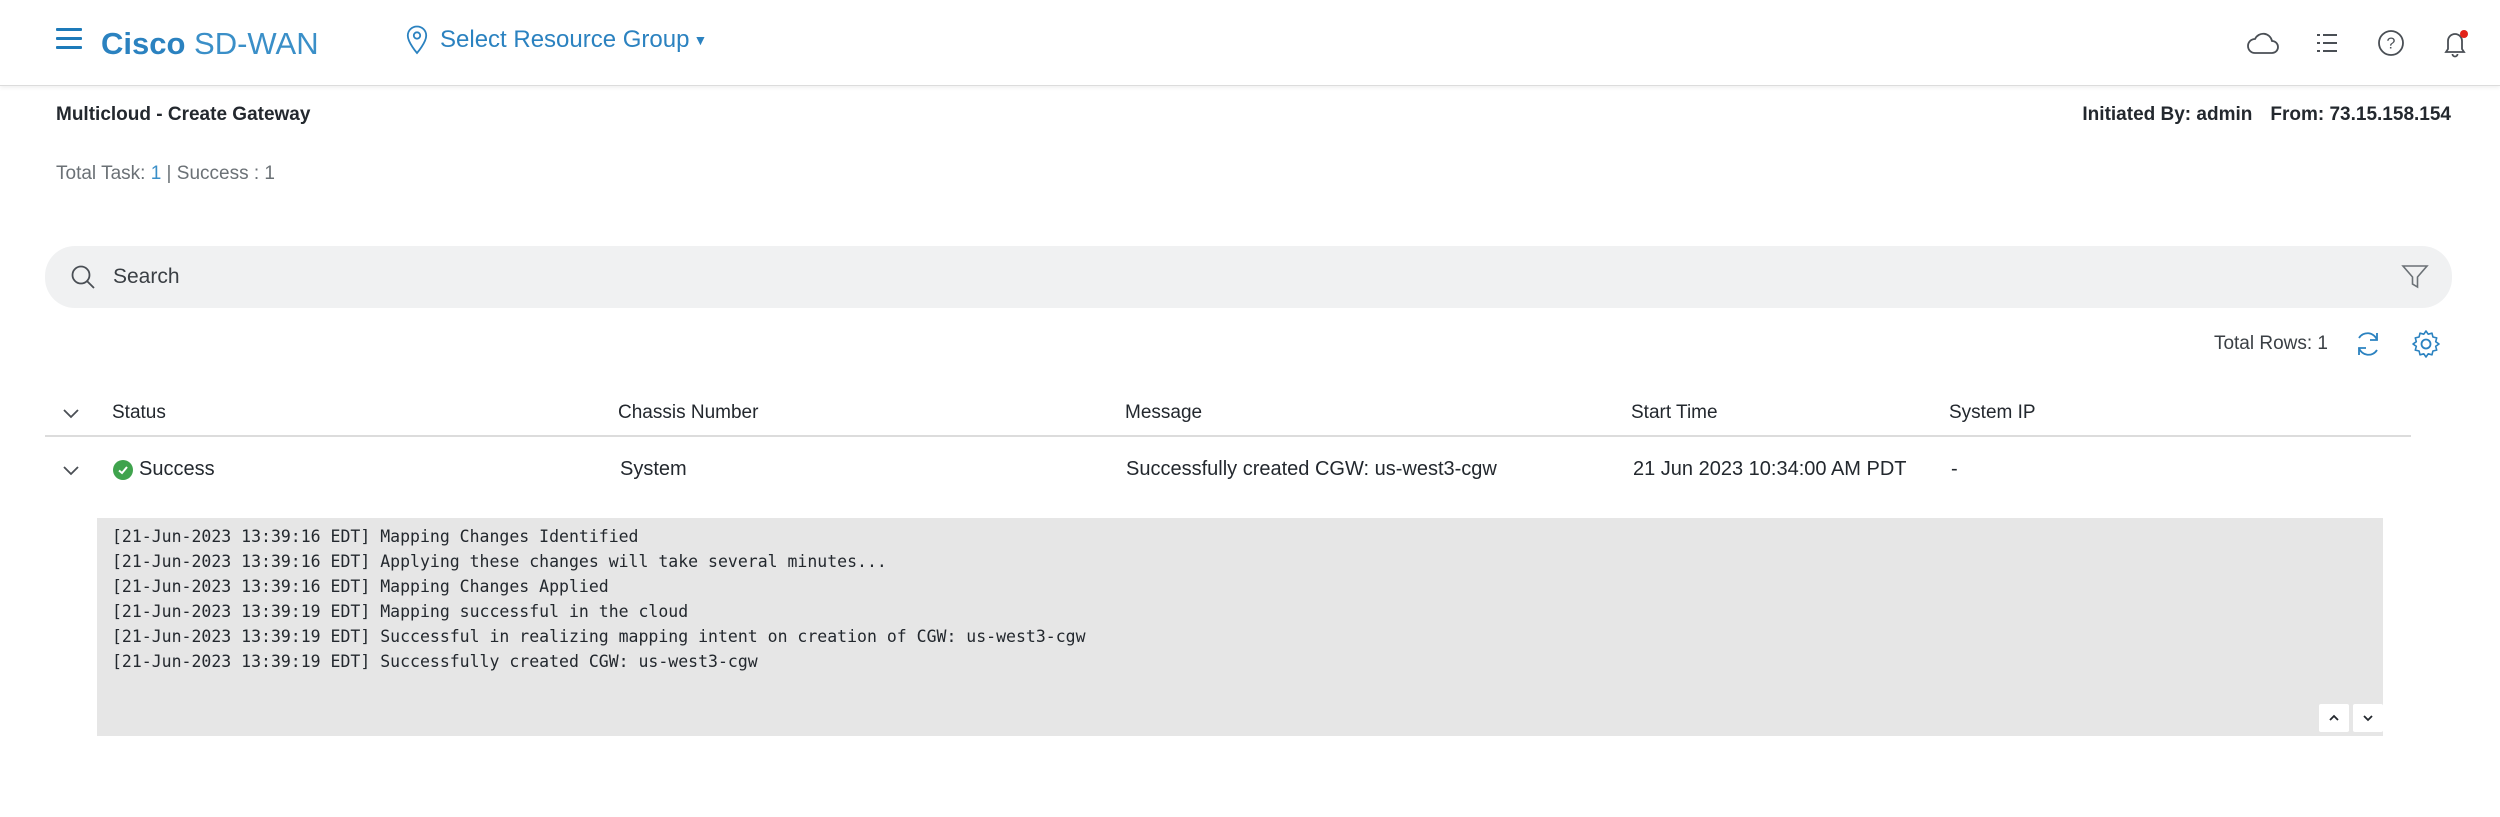 The image size is (2500, 817). Describe the element at coordinates (1674, 413) in the screenshot. I see `column-header-start-time: Start Time` at that location.